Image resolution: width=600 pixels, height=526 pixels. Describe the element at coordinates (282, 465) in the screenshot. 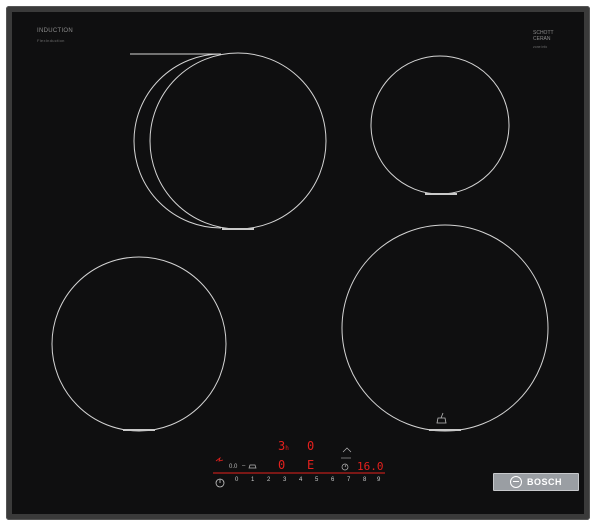

I see `zone-display-lower-left: 0` at that location.